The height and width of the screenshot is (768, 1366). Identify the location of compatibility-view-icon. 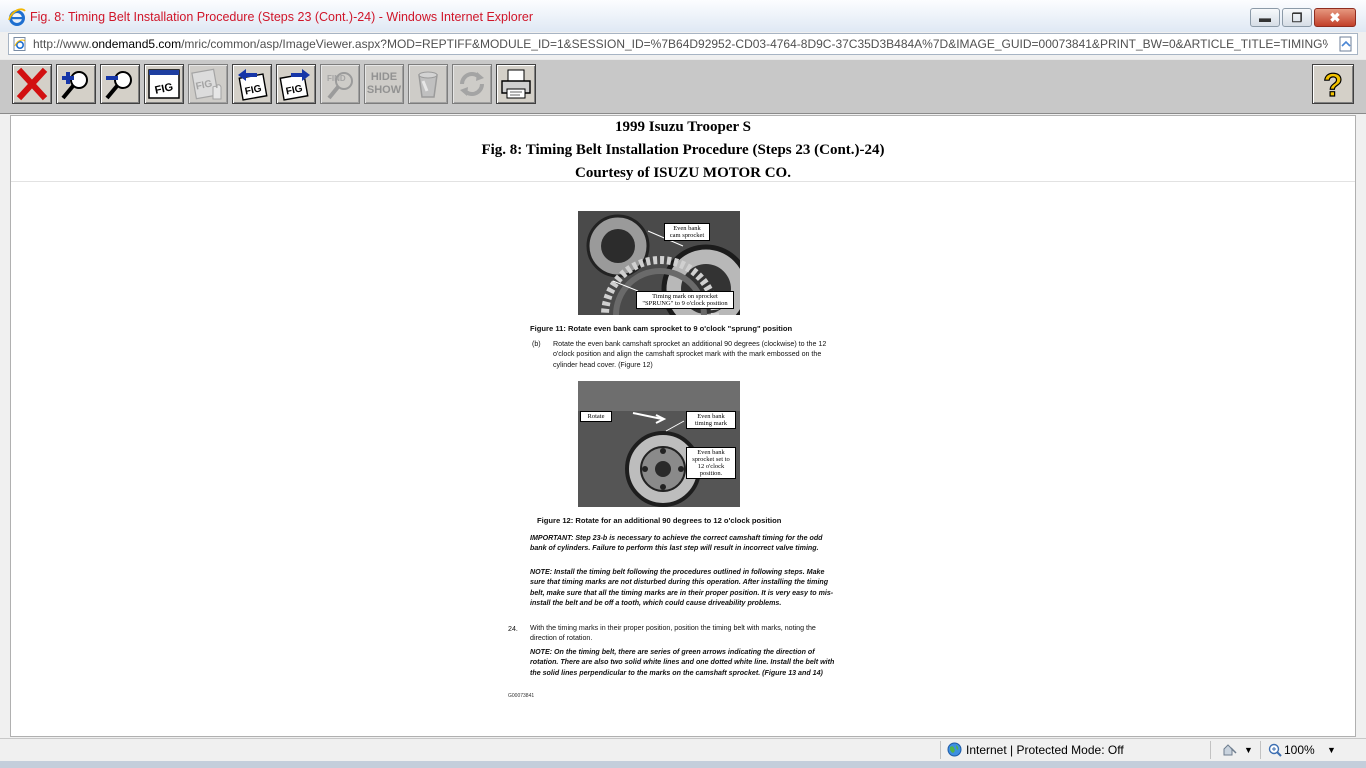
(1346, 44).